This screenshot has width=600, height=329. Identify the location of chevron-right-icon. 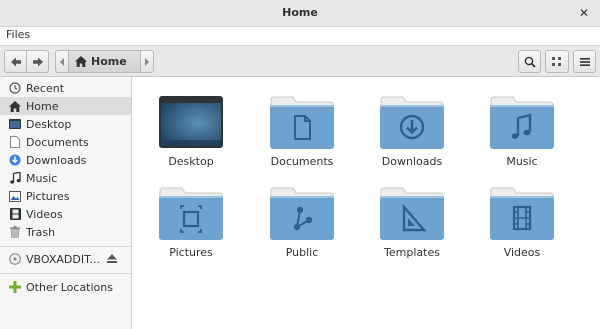
(147, 61).